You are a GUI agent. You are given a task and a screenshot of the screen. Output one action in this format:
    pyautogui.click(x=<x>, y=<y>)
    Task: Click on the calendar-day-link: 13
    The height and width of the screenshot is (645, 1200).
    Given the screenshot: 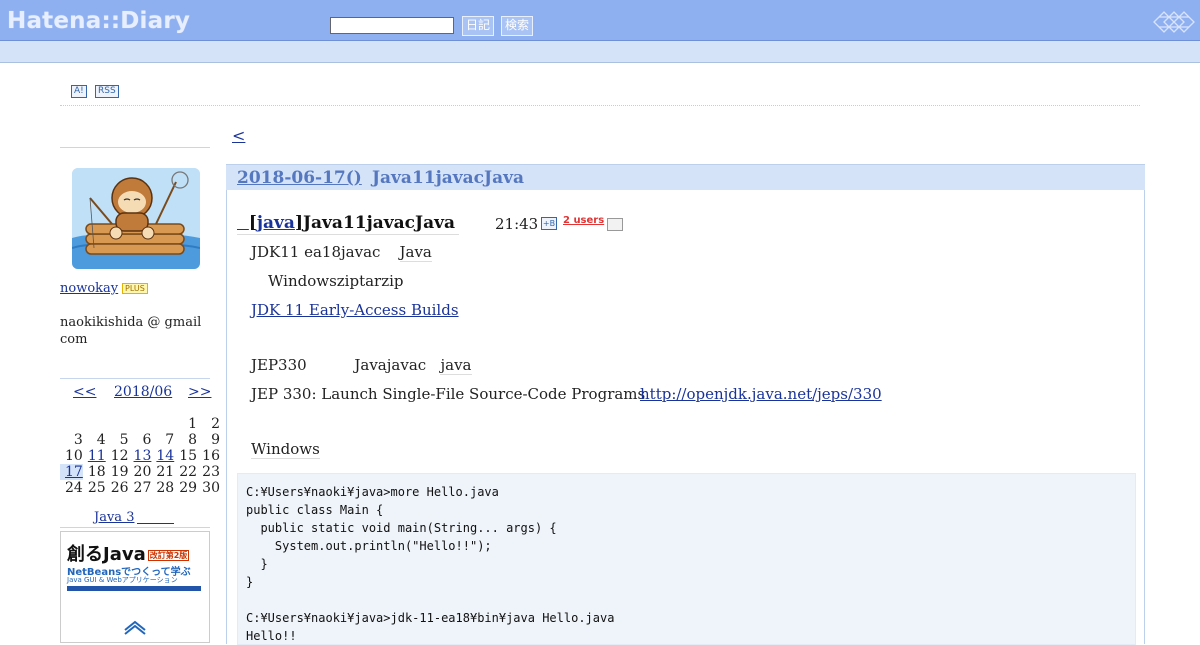 What is the action you would take?
    pyautogui.click(x=143, y=456)
    